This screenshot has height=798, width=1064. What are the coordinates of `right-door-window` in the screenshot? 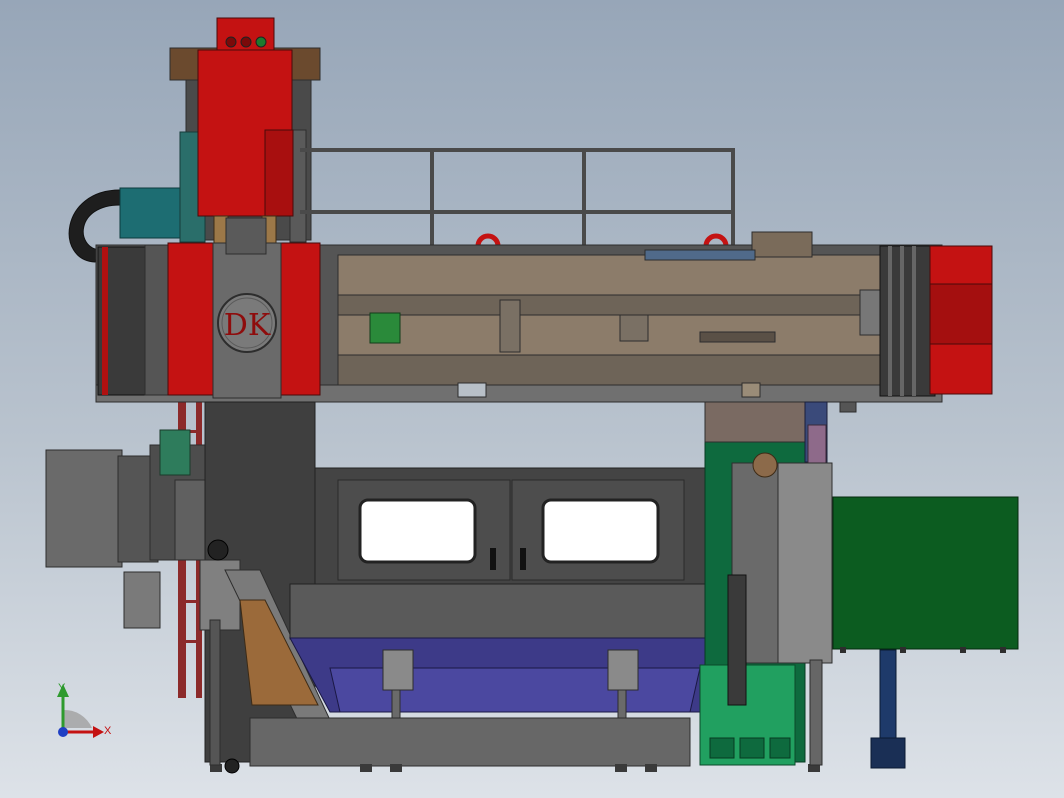 It's located at (600, 531).